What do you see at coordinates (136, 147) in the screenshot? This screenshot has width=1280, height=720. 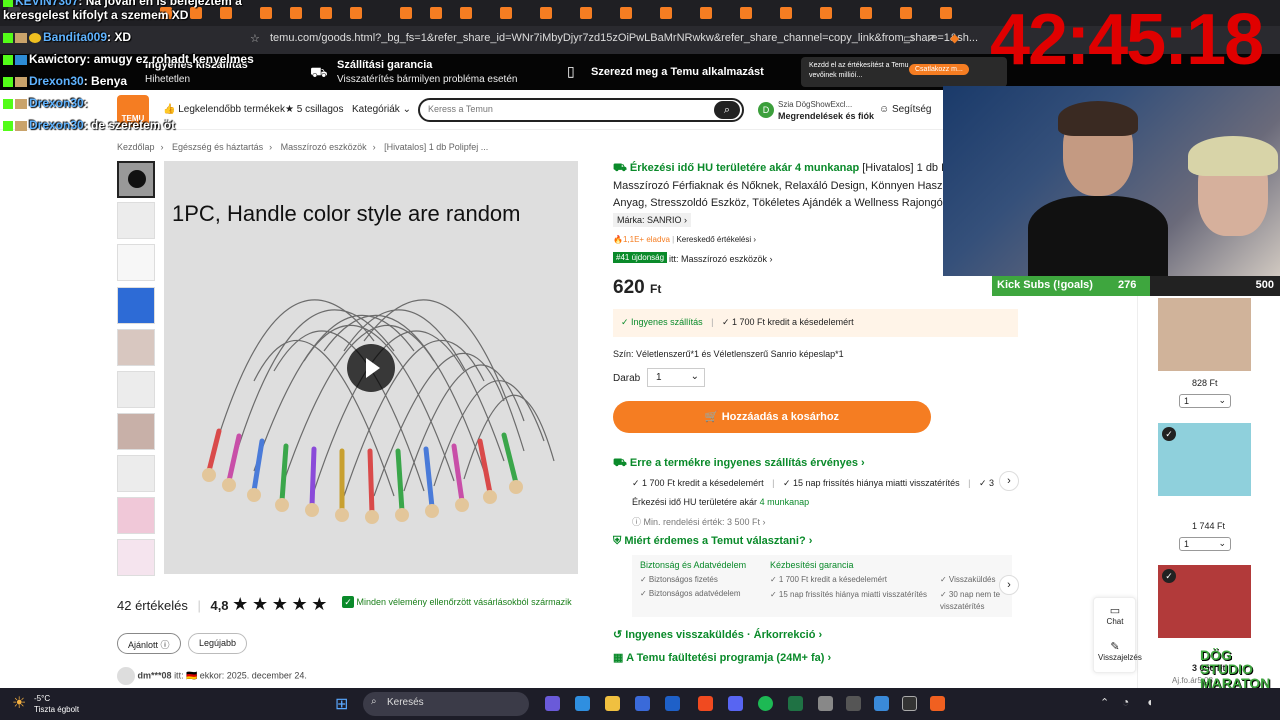 I see `breadcrumb-home: Kezdőlap` at bounding box center [136, 147].